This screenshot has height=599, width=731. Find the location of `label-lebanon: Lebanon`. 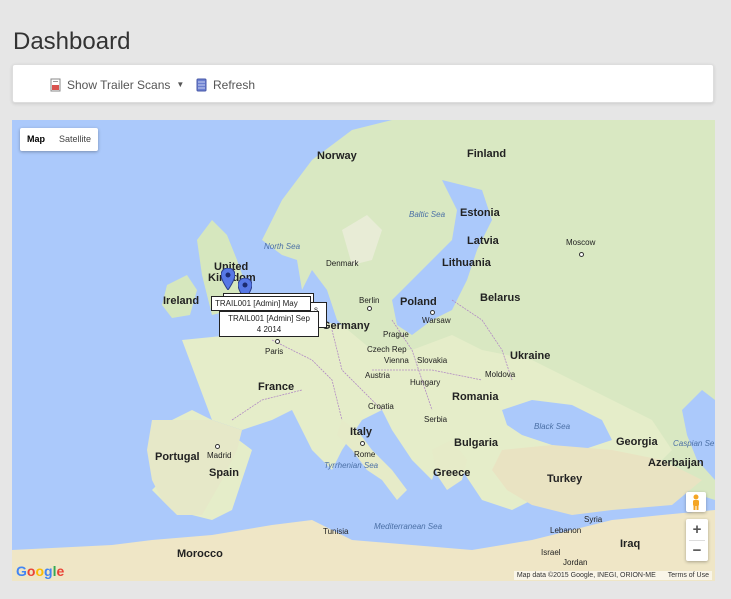

label-lebanon: Lebanon is located at coordinates (566, 530).